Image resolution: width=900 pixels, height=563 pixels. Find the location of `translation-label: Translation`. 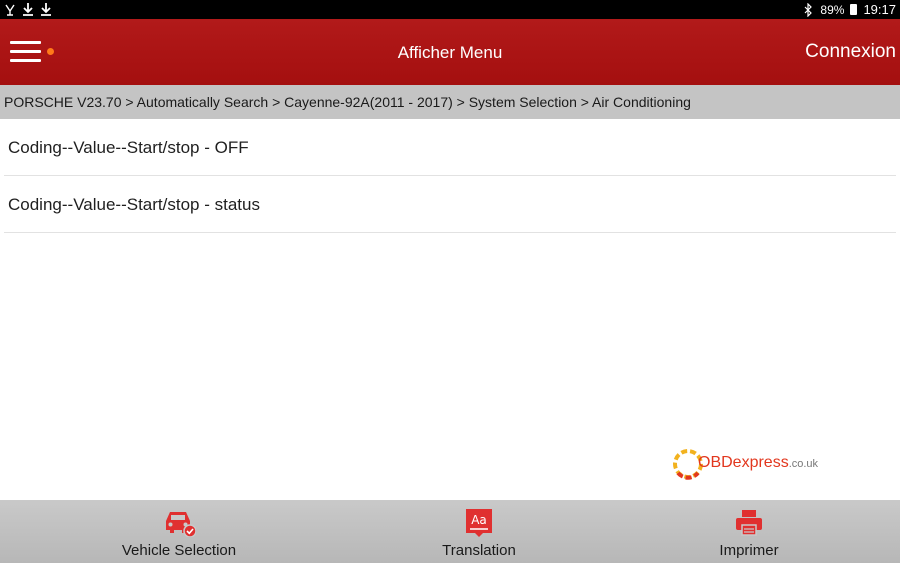

translation-label: Translation is located at coordinates (479, 550).